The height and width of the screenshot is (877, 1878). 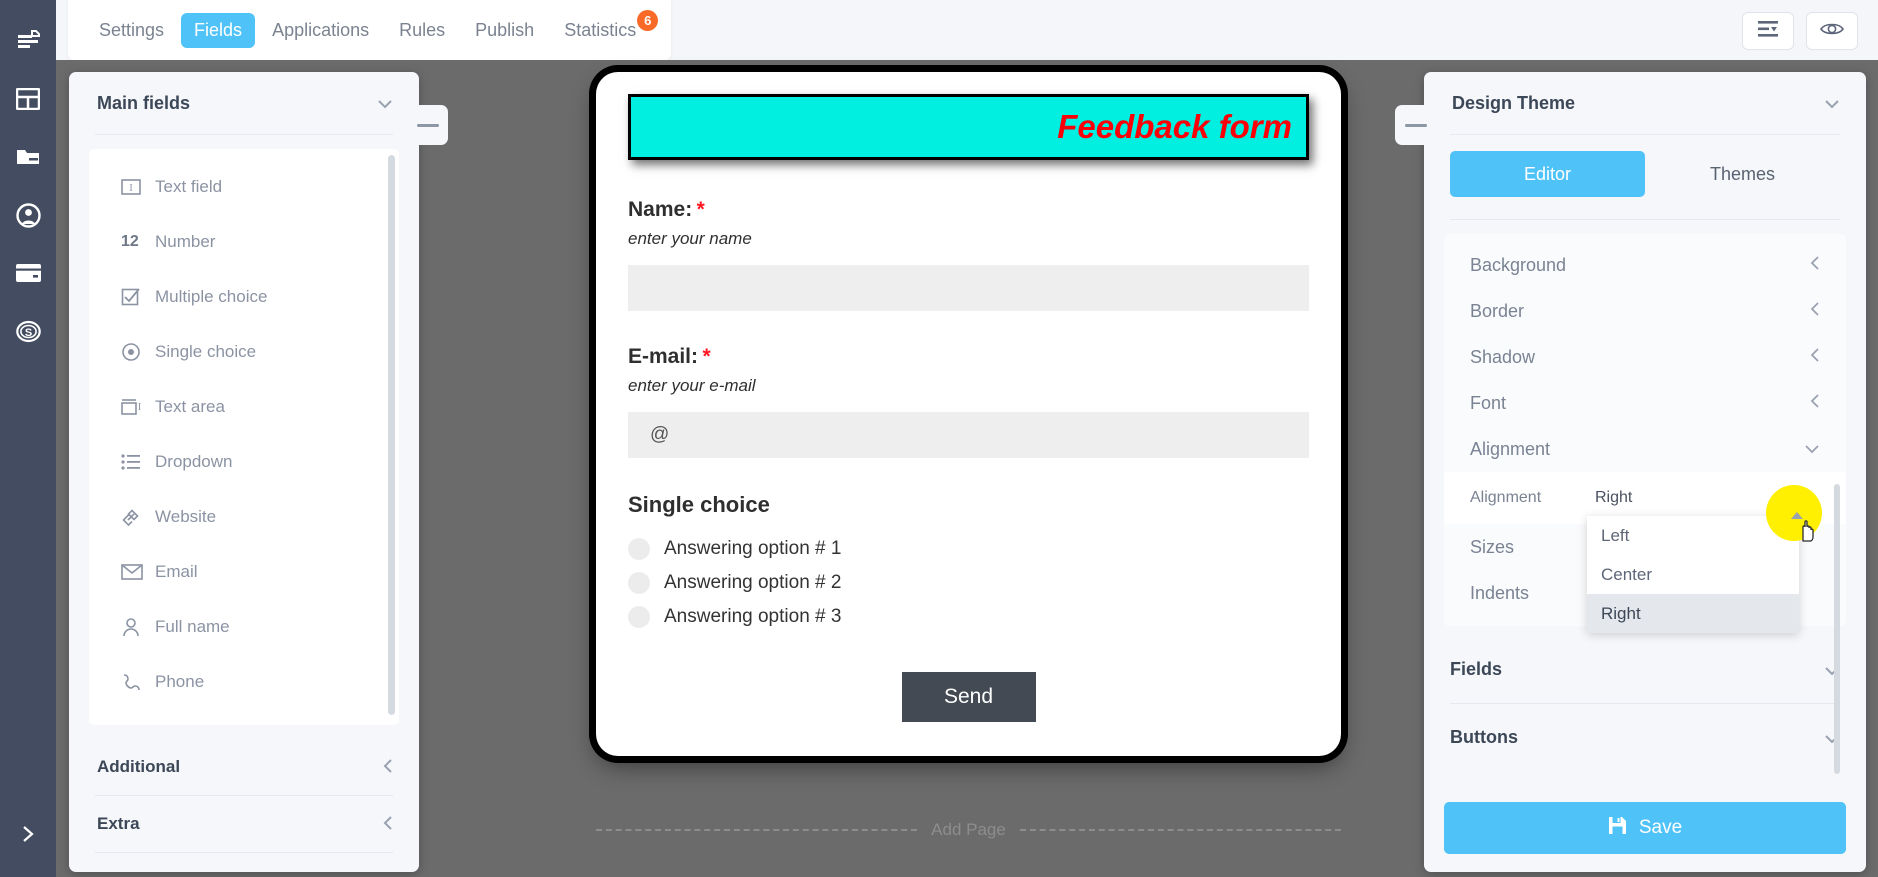 I want to click on fields-panel-collapse-button, so click(x=427, y=125).